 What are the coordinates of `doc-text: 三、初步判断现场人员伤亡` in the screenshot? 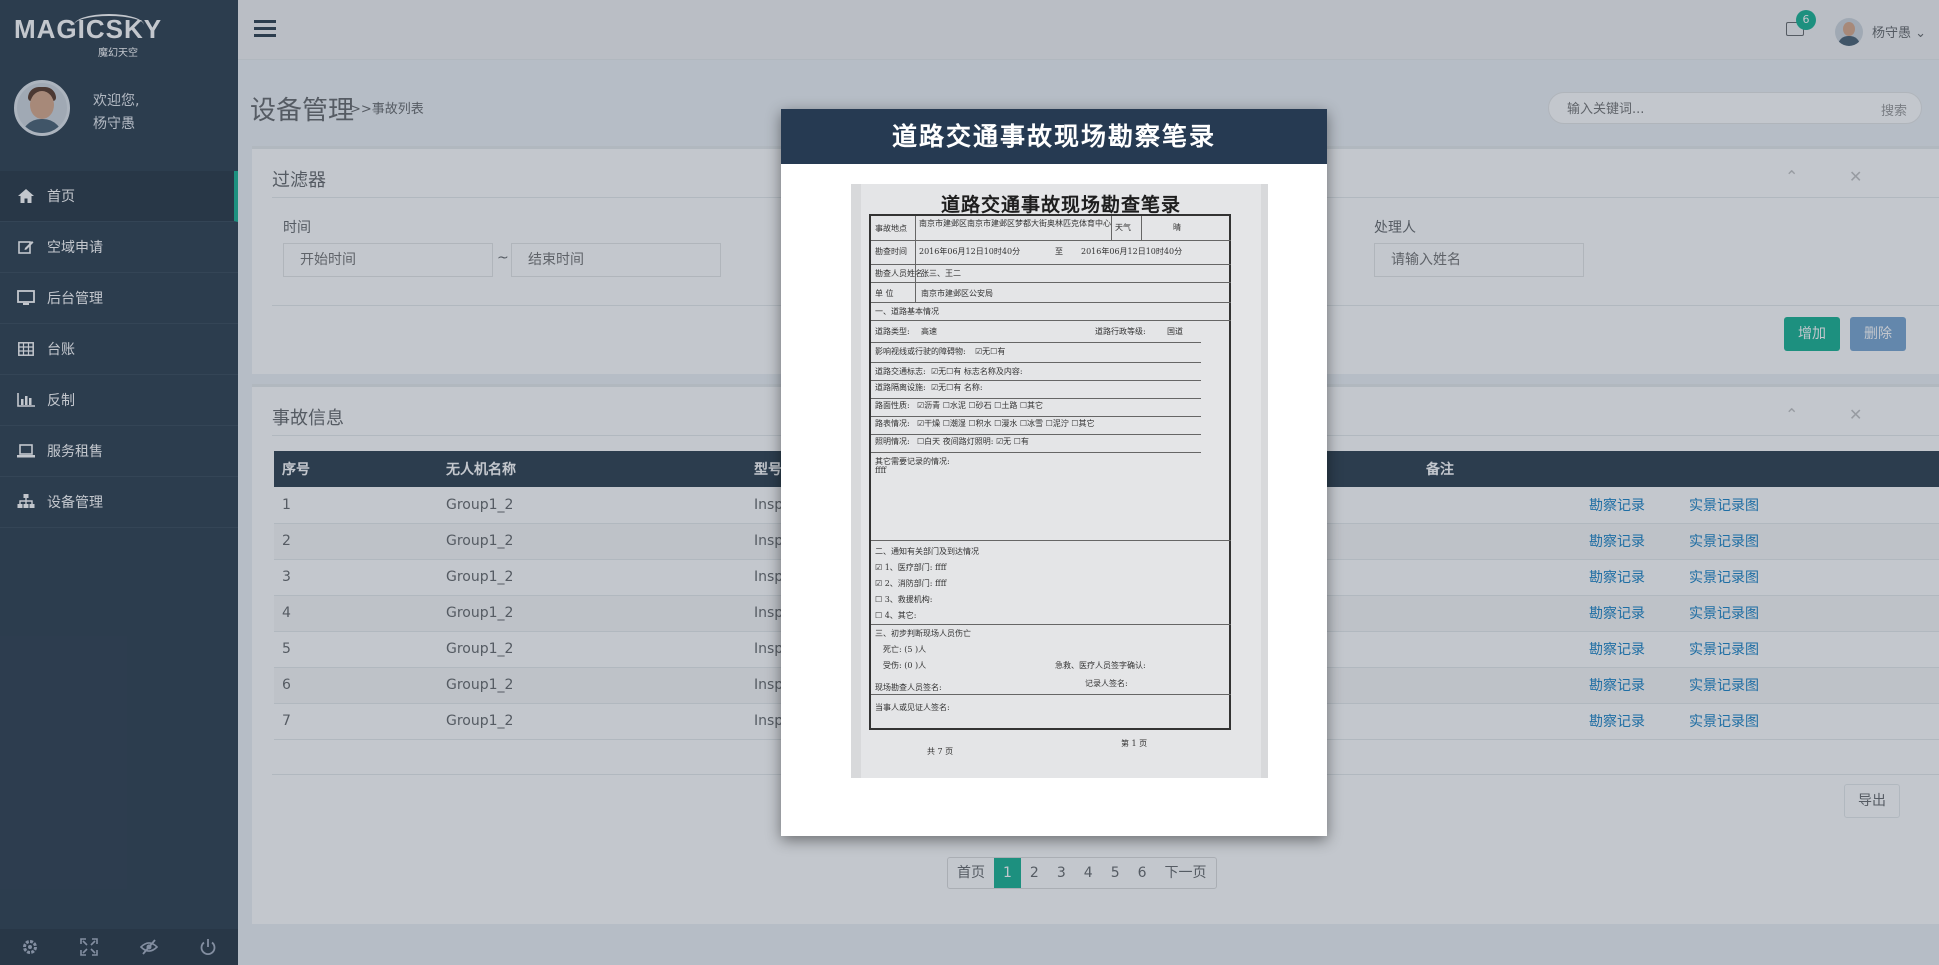 It's located at (923, 633).